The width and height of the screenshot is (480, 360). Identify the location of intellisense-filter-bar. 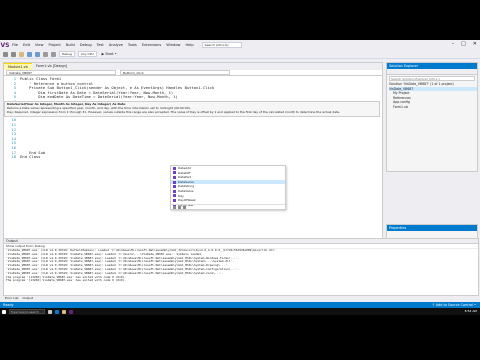
(228, 206).